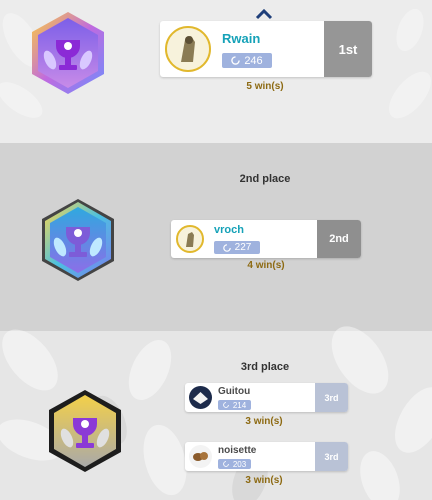 The image size is (432, 500). What do you see at coordinates (68, 53) in the screenshot?
I see `first-place-trophy-badge` at bounding box center [68, 53].